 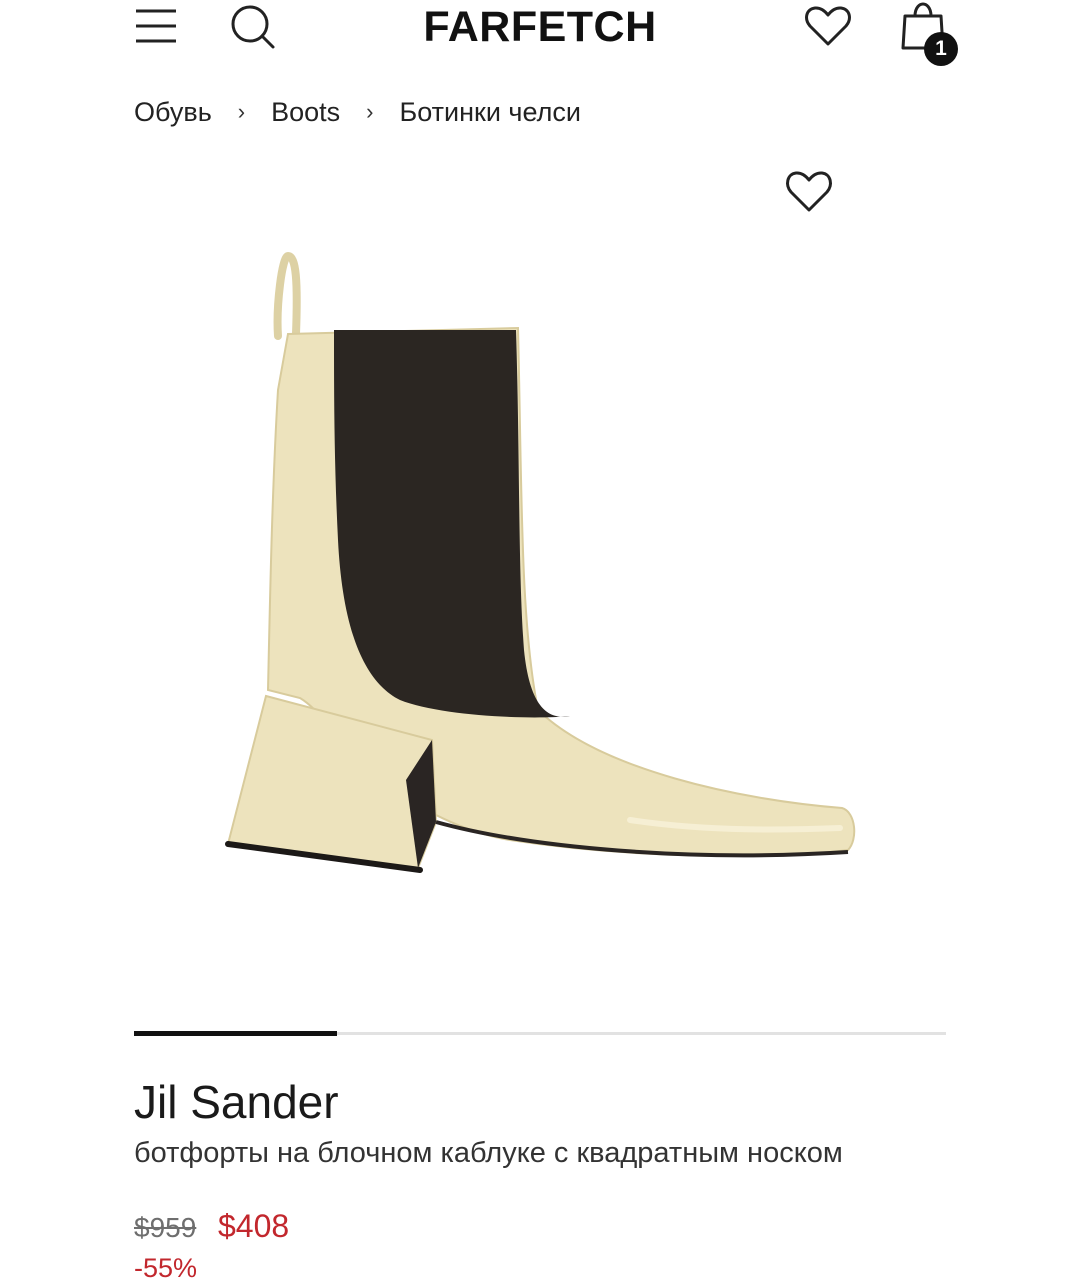 I want to click on gallery-progress-bar, so click(x=540, y=1033).